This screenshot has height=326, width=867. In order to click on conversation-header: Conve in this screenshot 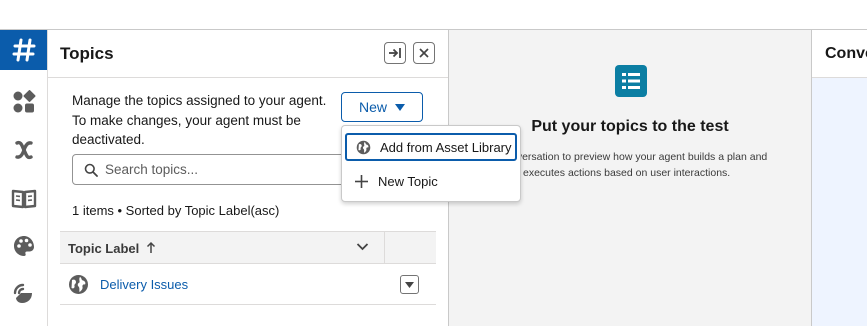, I will do `click(839, 54)`.